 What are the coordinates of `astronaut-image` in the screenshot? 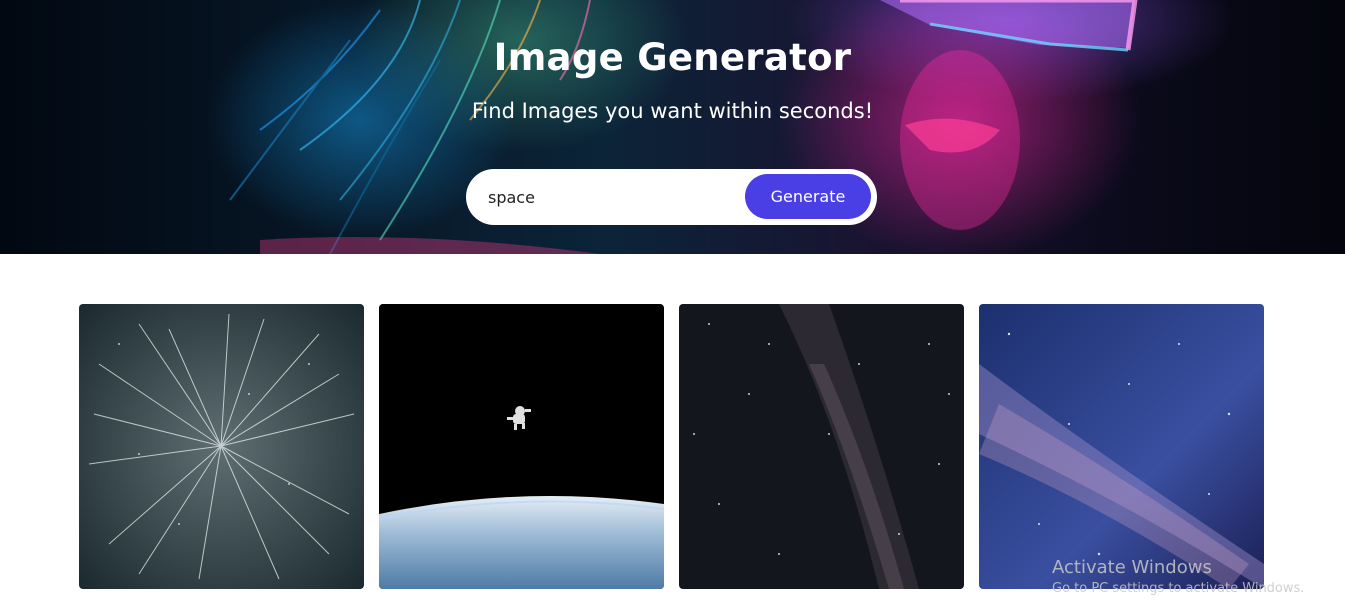 It's located at (521, 446).